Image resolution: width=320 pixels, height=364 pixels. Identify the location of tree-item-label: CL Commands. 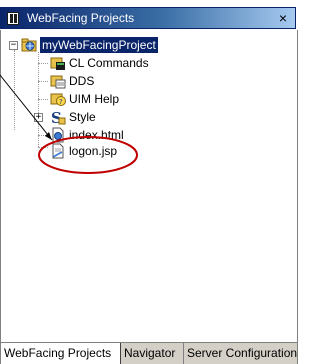
(109, 63).